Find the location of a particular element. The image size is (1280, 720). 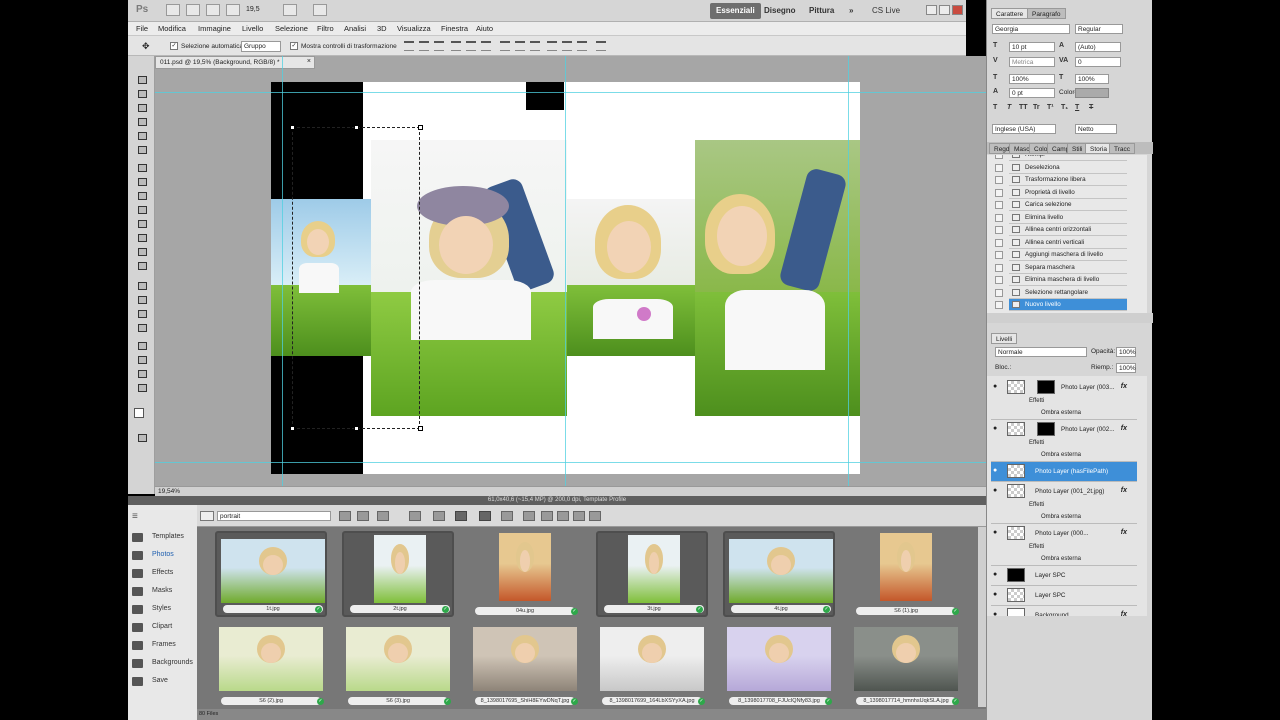

thumbnail-item: 8_1398017695_ShiH8EYwDNqT.jpg ✓ is located at coordinates (525, 664).